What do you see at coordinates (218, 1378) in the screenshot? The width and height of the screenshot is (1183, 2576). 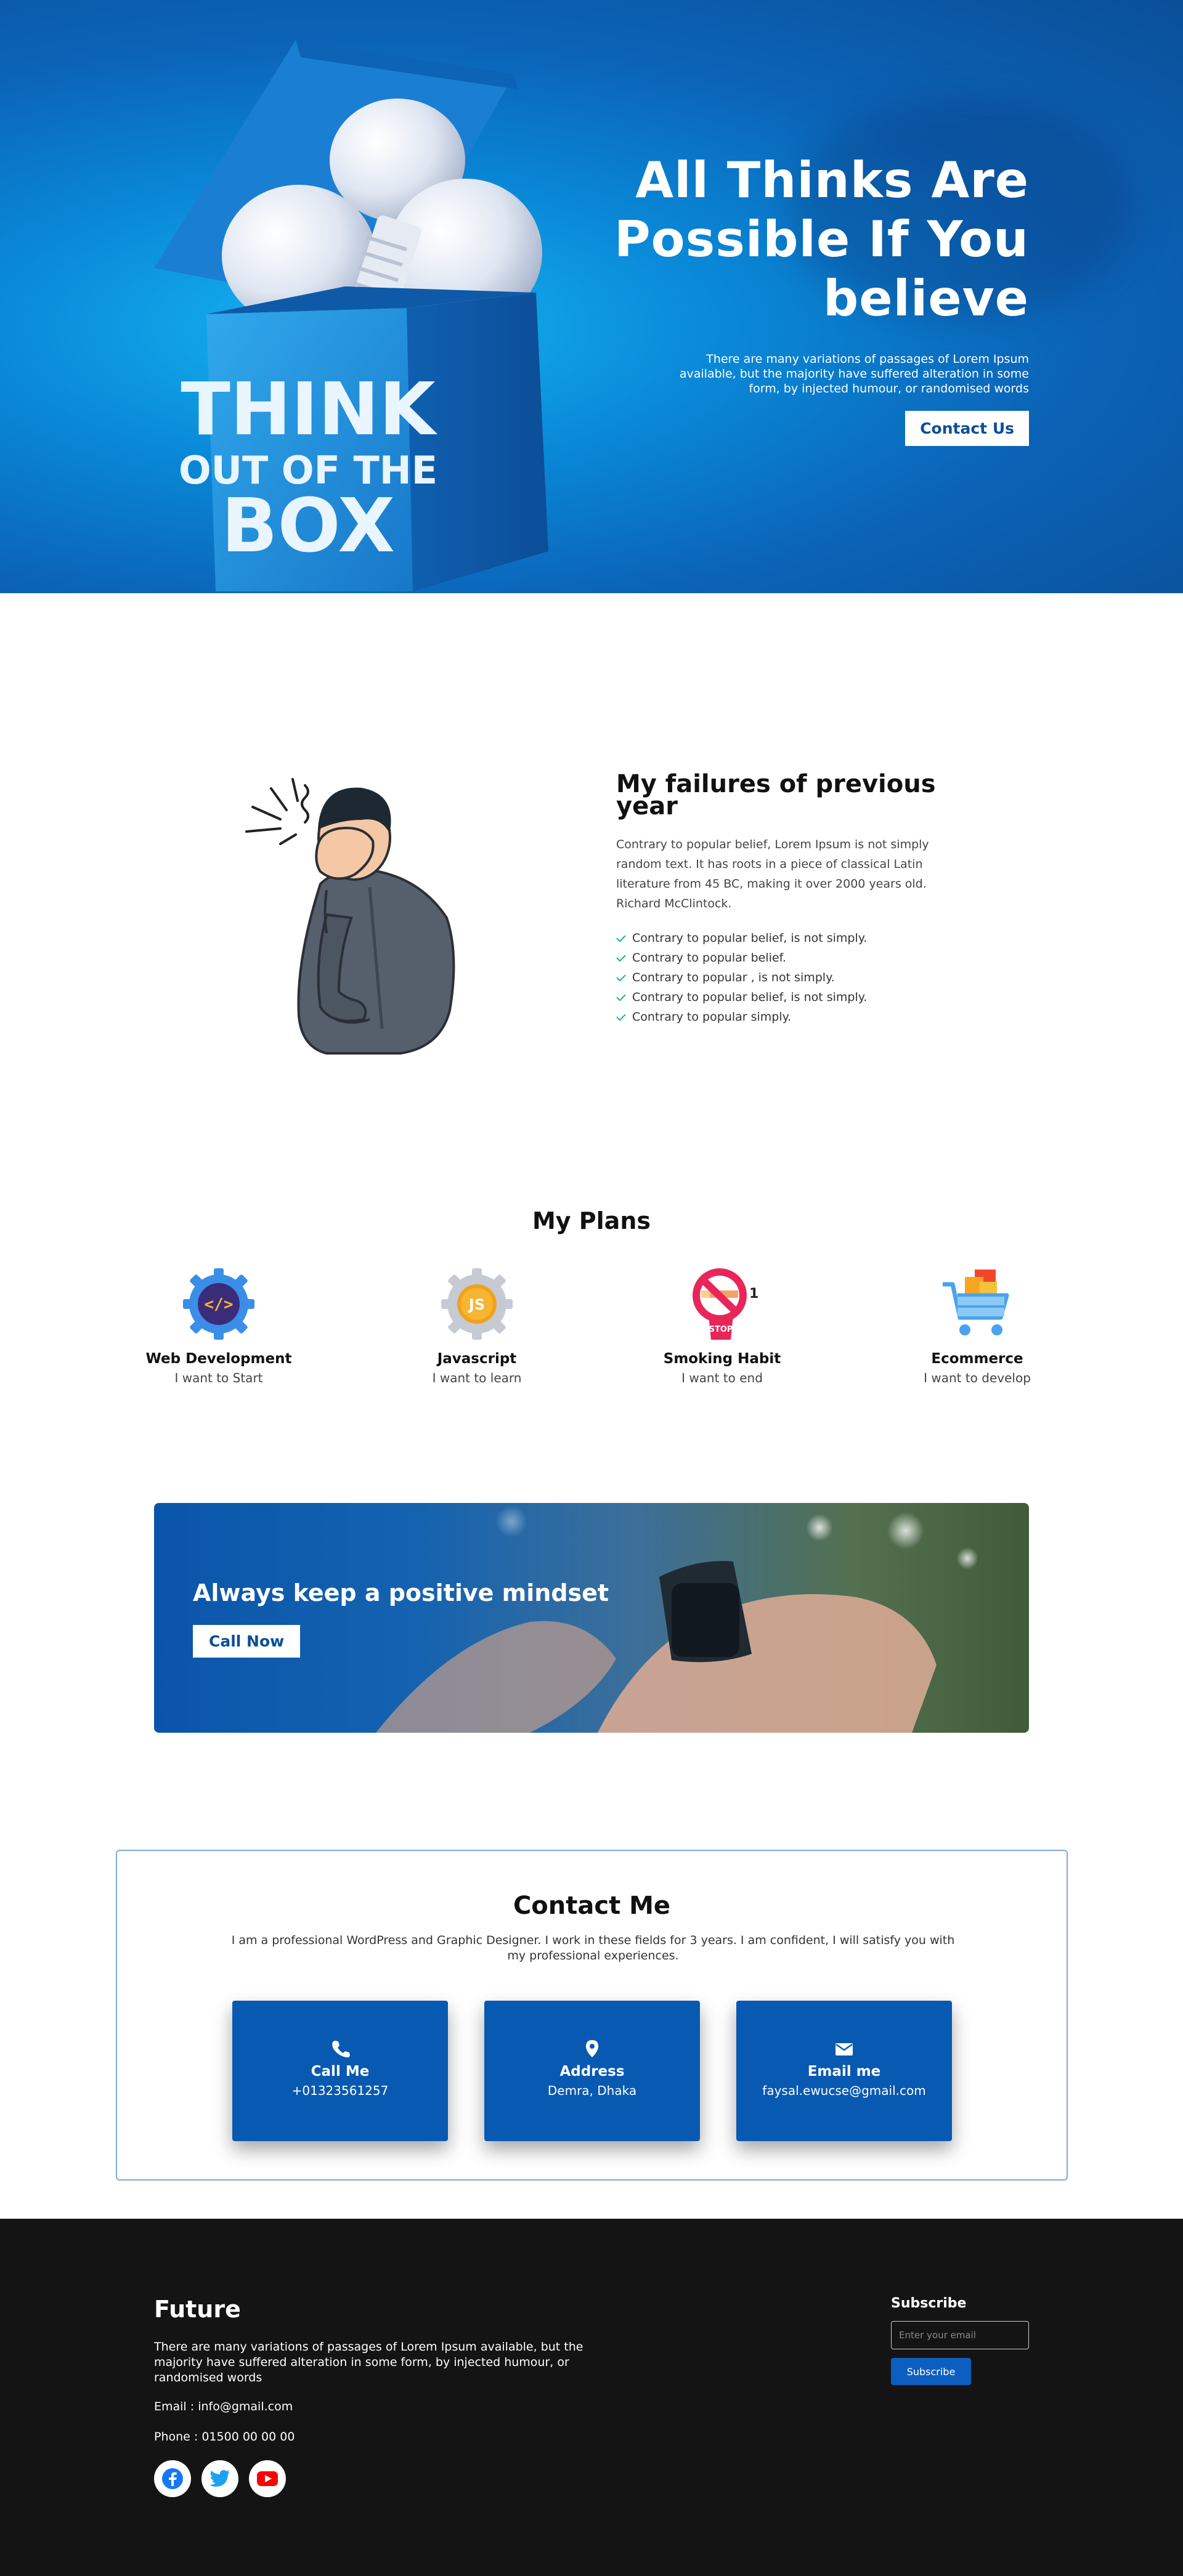 I see `plan-subtitle: I want to Start` at bounding box center [218, 1378].